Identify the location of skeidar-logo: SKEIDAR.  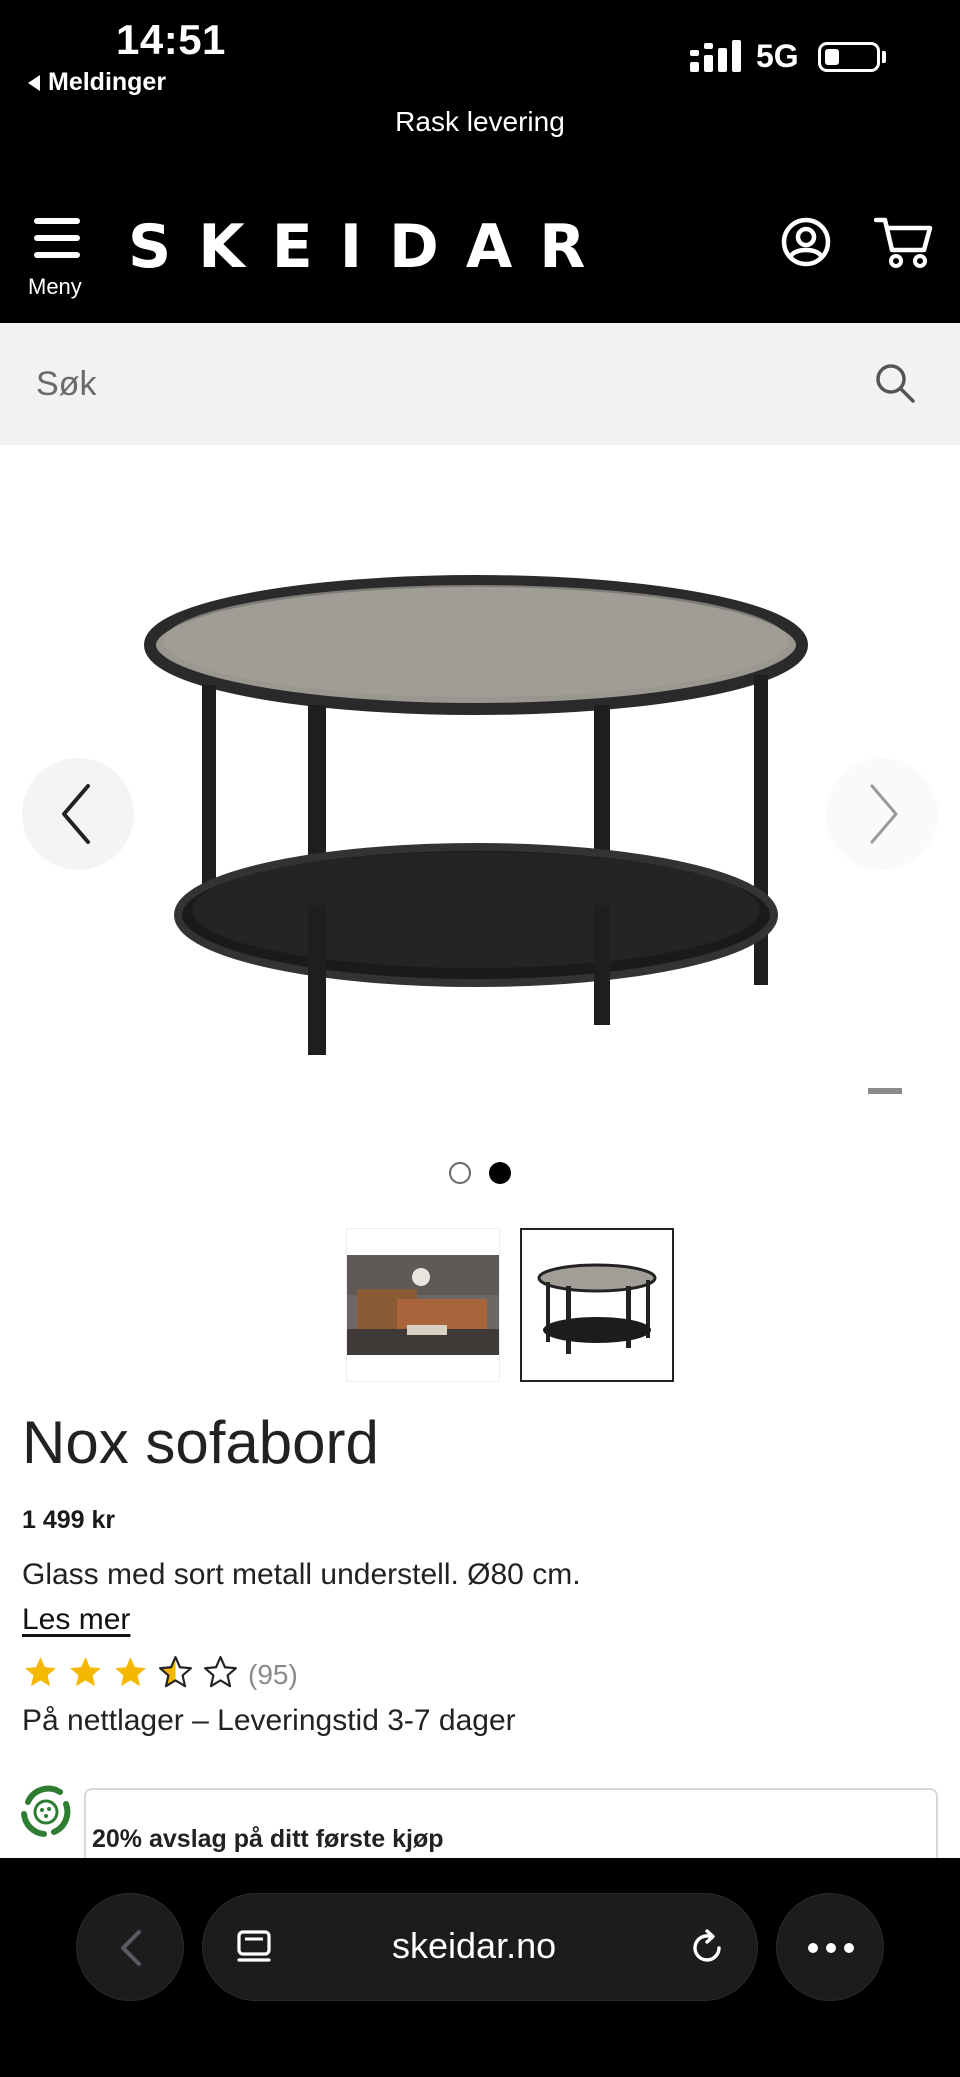
(370, 247).